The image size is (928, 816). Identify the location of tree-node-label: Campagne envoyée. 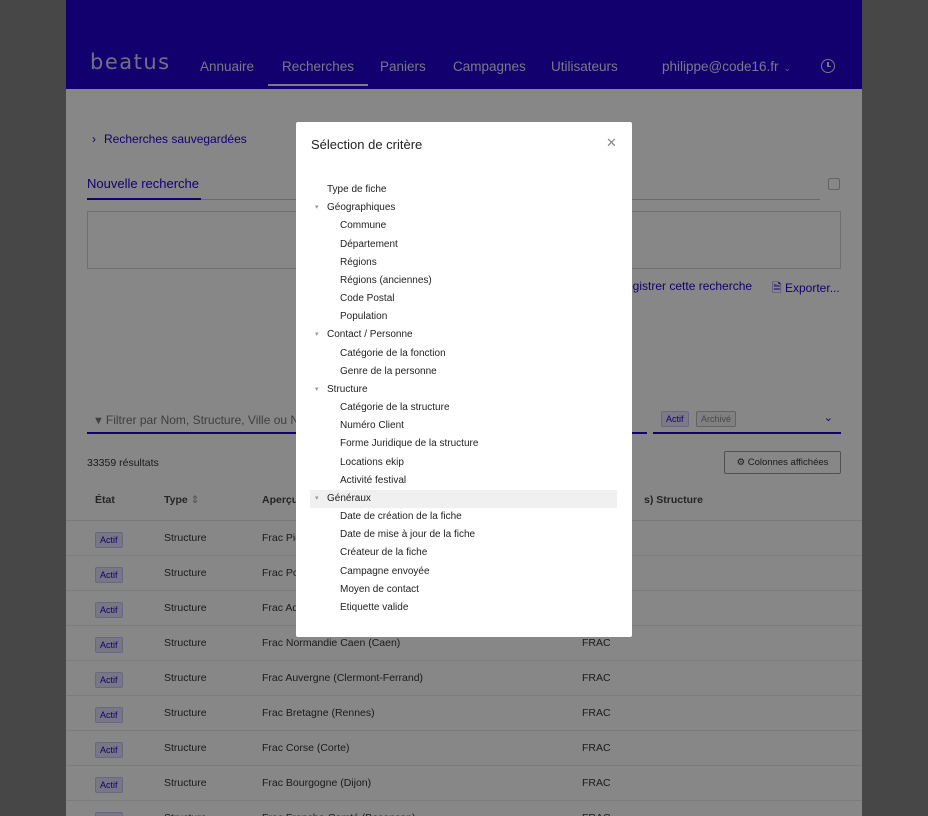
(385, 571).